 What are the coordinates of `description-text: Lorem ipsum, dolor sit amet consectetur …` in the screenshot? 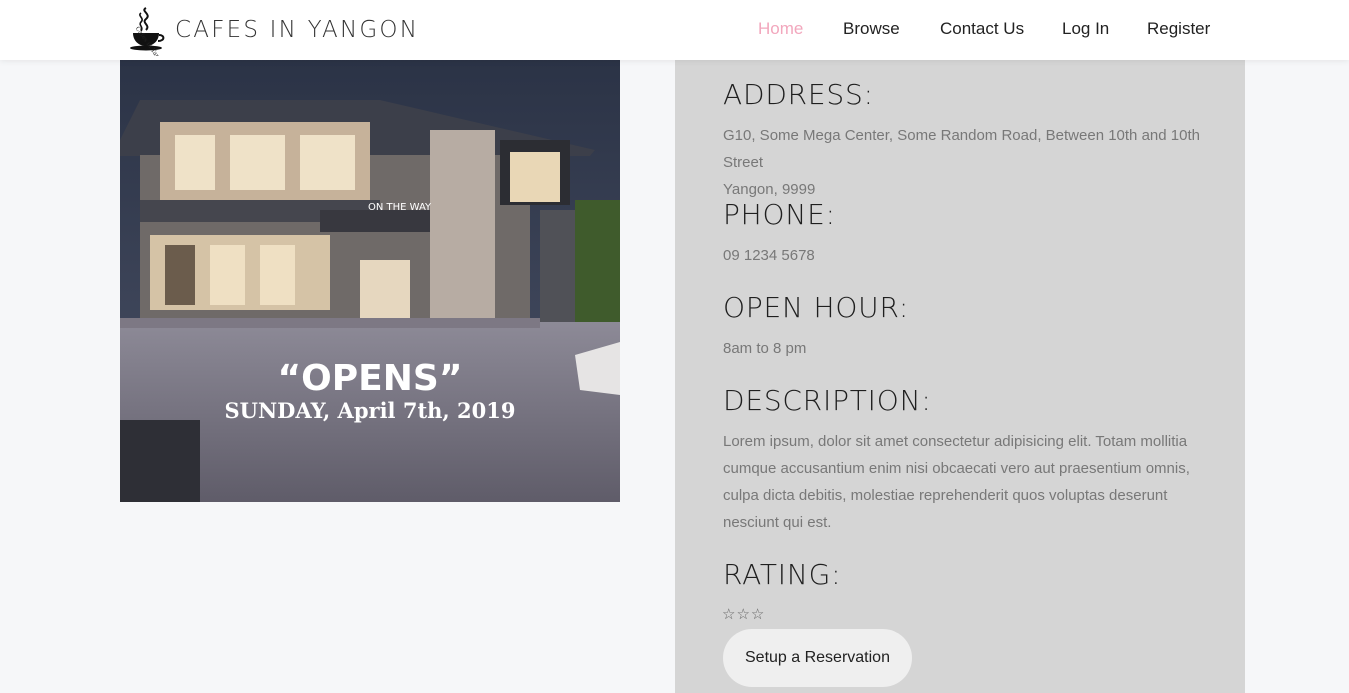 It's located at (956, 482).